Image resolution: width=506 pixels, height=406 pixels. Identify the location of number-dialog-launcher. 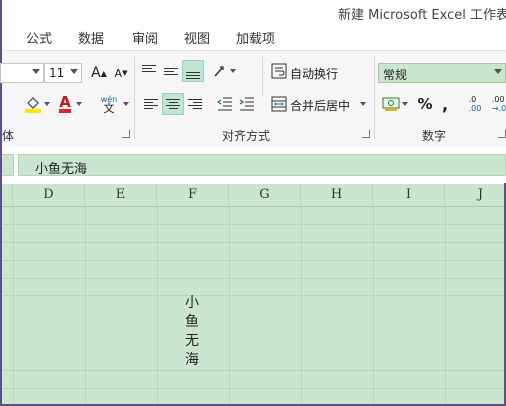
(502, 134).